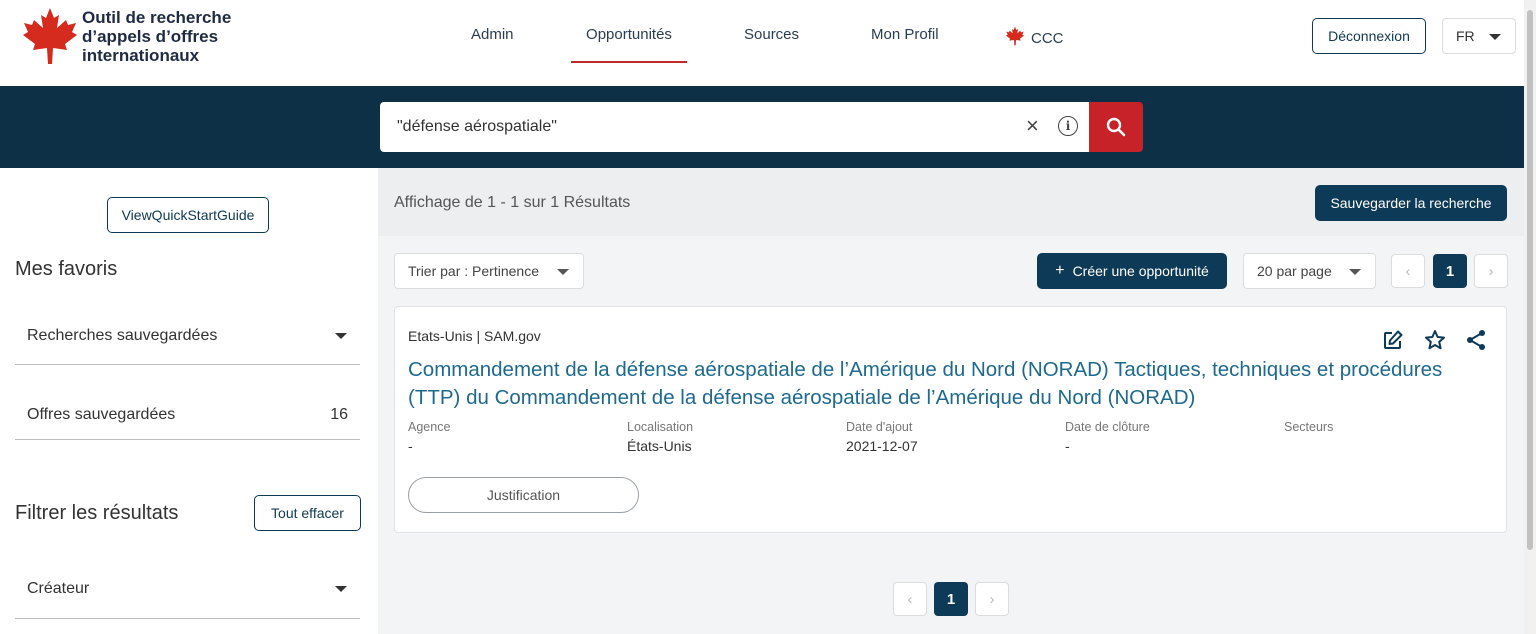 This screenshot has height=634, width=1536. I want to click on info-icon: i, so click(1068, 126).